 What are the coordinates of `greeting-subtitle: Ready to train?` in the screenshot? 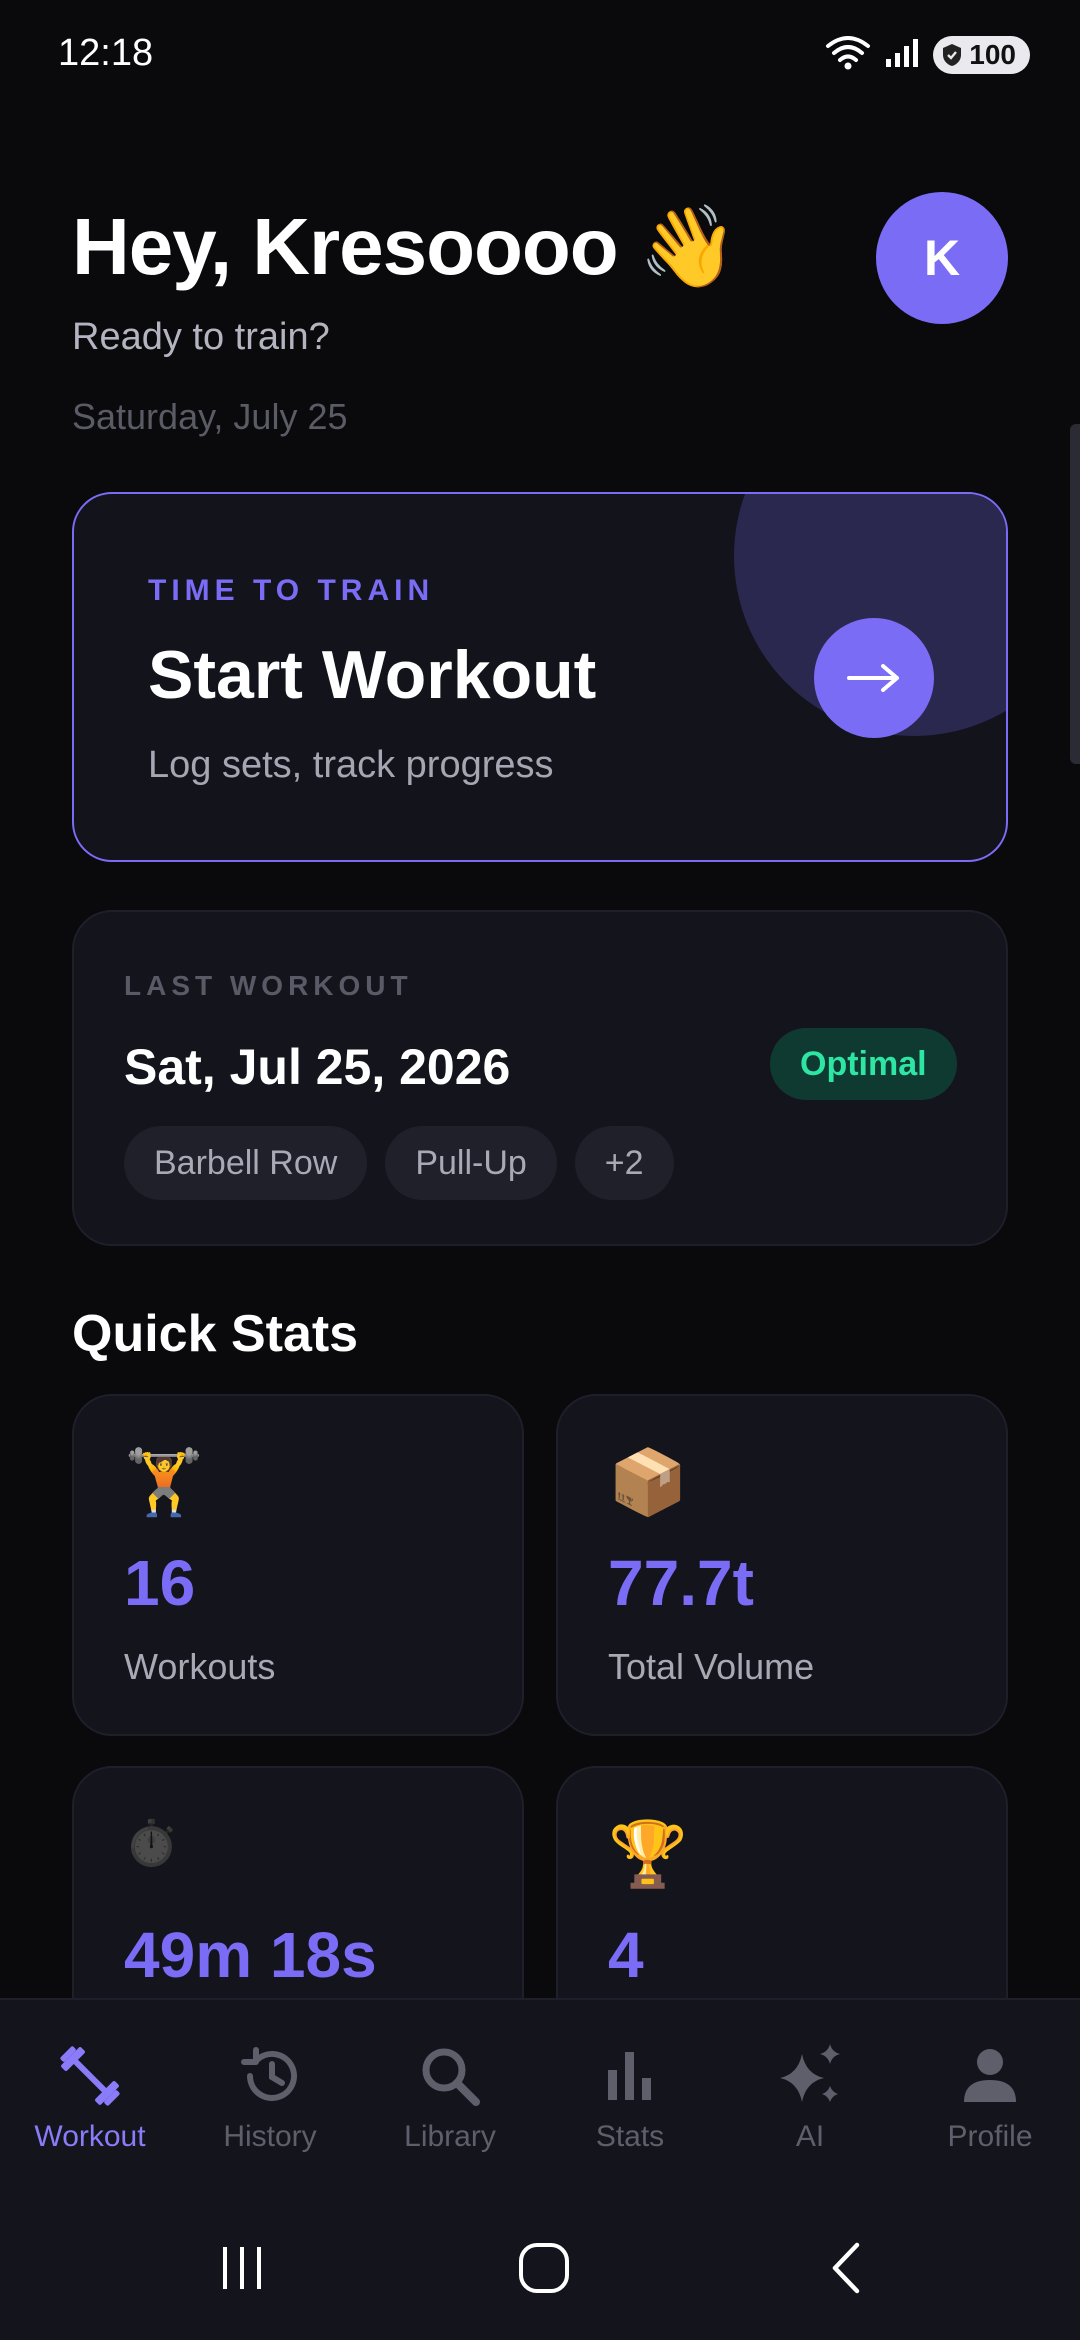 It's located at (201, 337).